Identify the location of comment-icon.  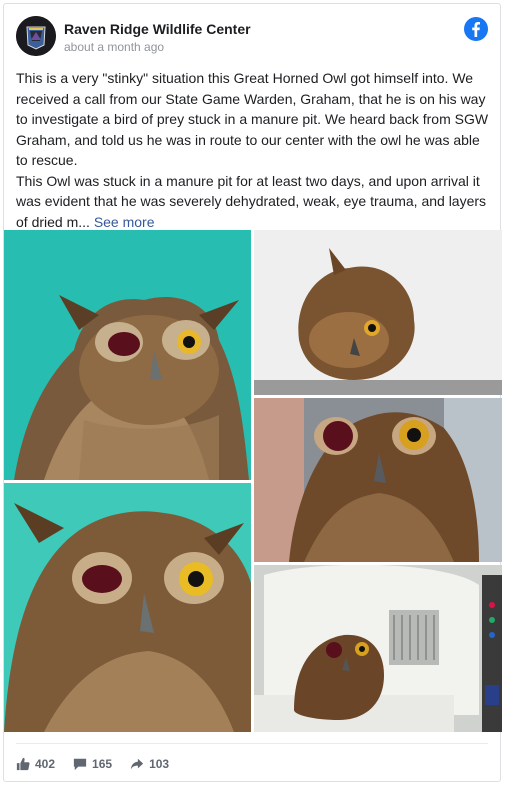
(80, 764).